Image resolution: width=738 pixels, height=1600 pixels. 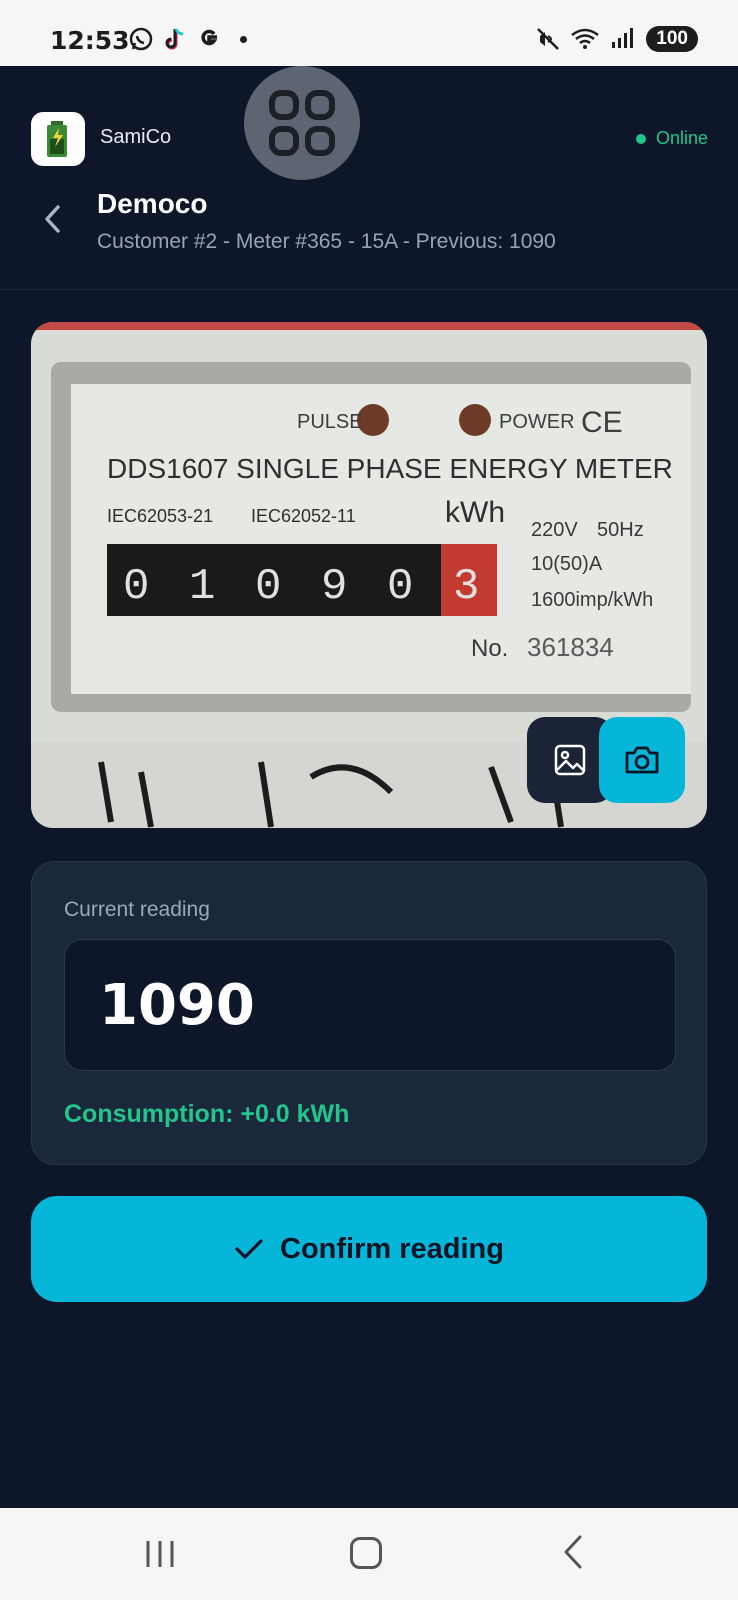 What do you see at coordinates (570, 760) in the screenshot?
I see `image-icon` at bounding box center [570, 760].